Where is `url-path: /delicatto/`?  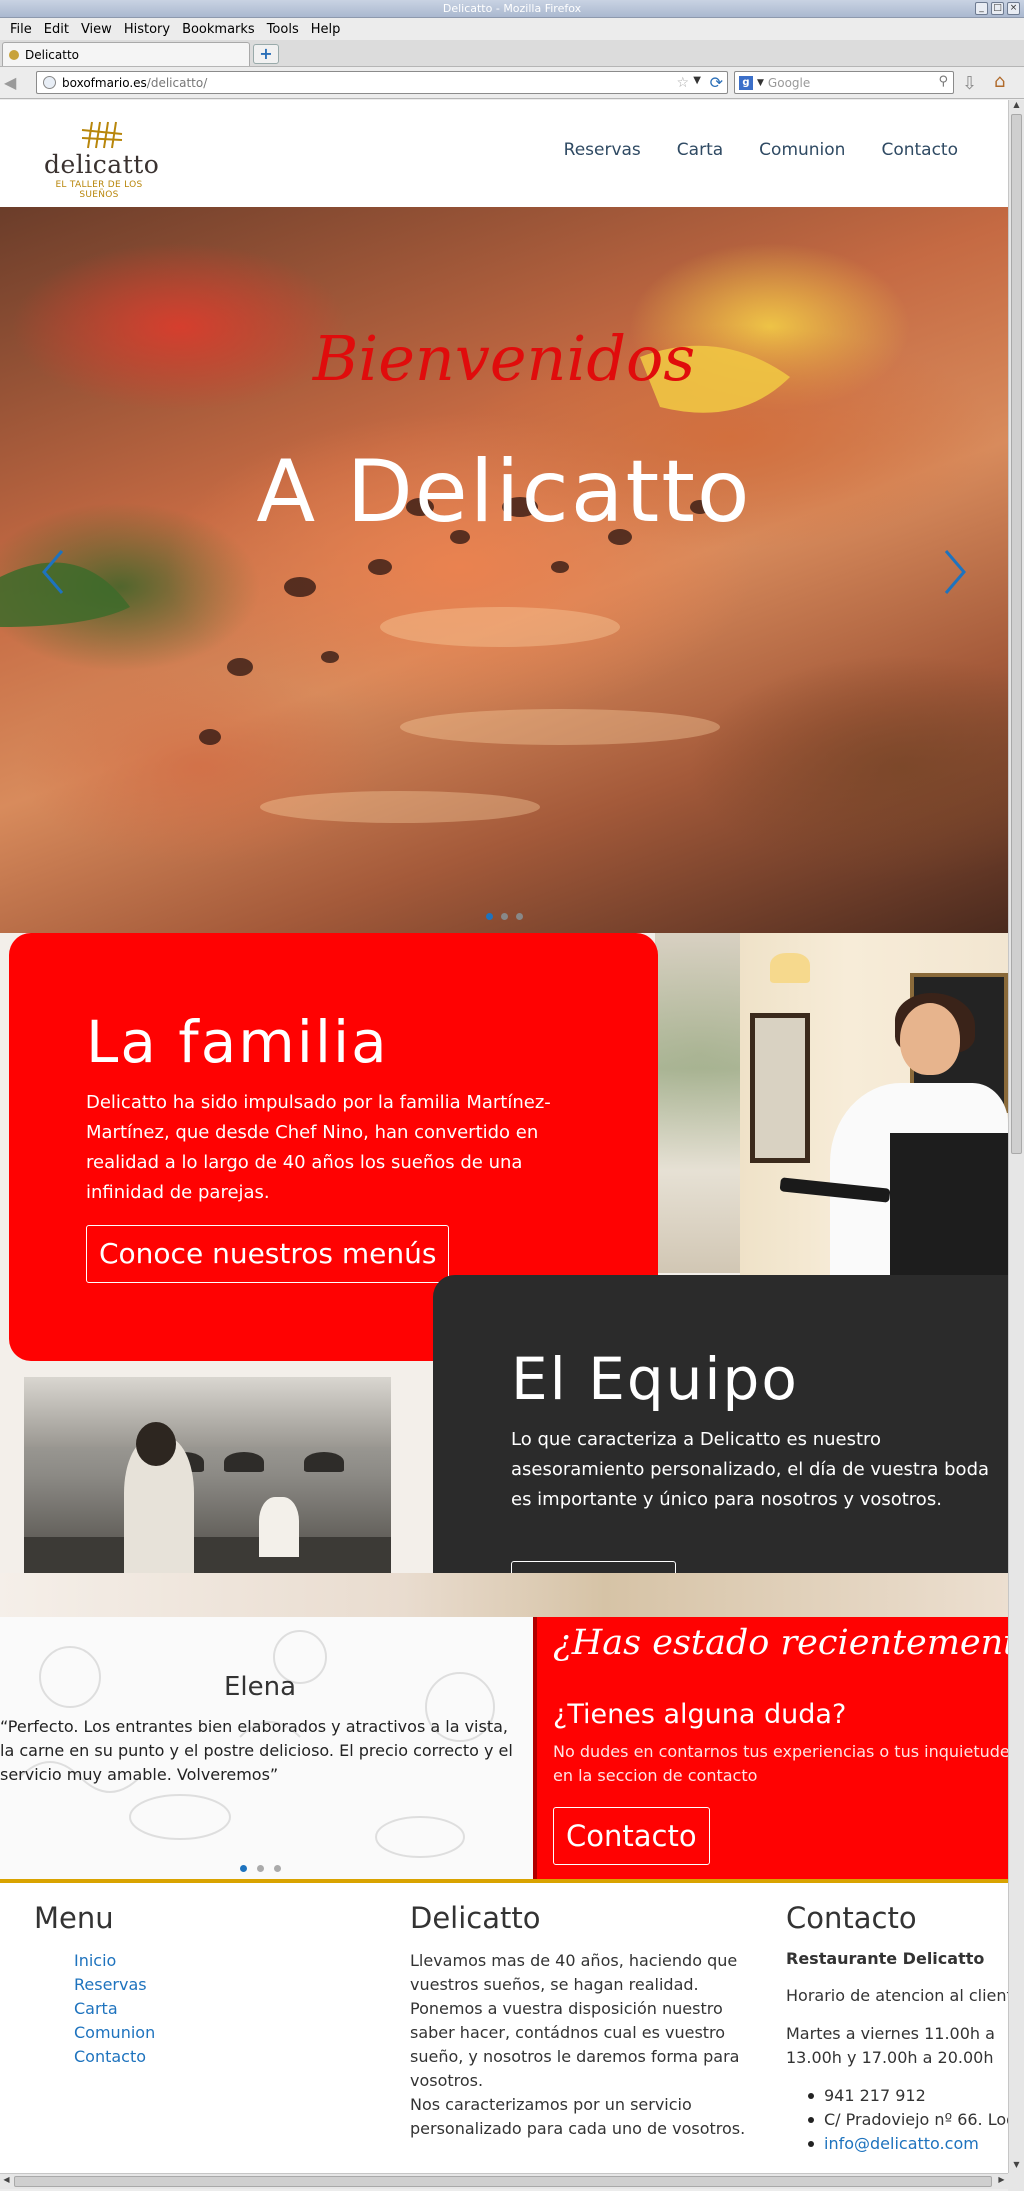
url-path: /delicatto/ is located at coordinates (177, 82).